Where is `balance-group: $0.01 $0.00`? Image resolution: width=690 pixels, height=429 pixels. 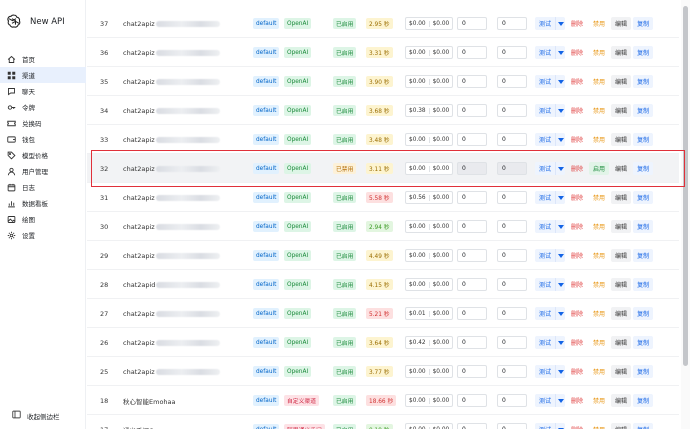 balance-group: $0.01 $0.00 is located at coordinates (429, 313).